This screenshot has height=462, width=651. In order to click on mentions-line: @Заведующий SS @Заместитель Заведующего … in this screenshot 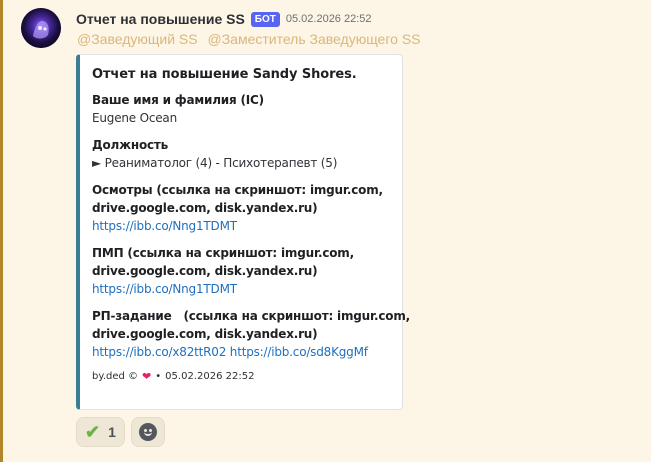, I will do `click(251, 39)`.